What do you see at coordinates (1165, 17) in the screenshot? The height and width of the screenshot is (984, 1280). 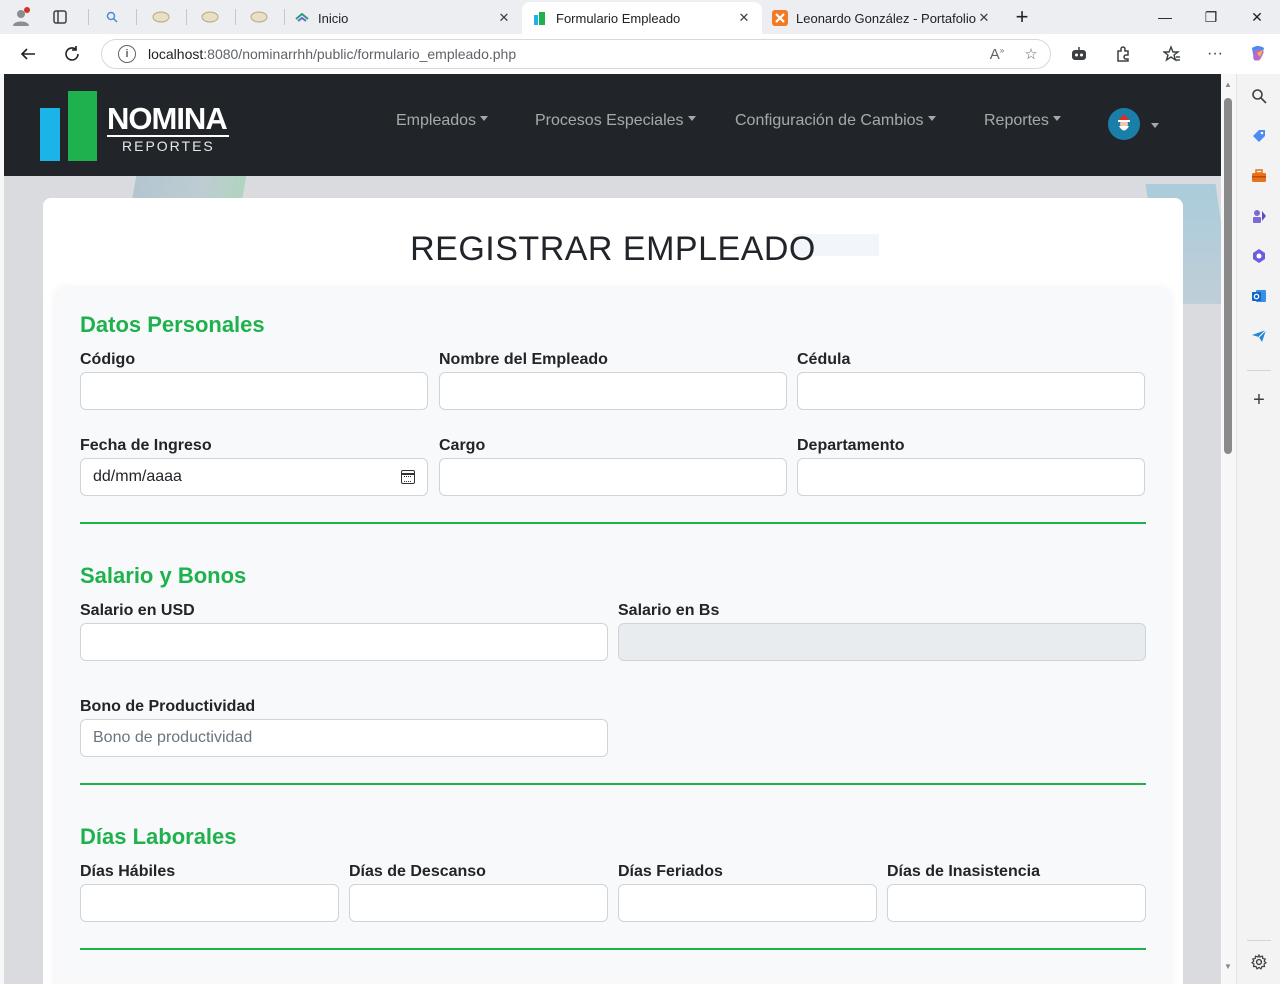 I see `minimize-button: —` at bounding box center [1165, 17].